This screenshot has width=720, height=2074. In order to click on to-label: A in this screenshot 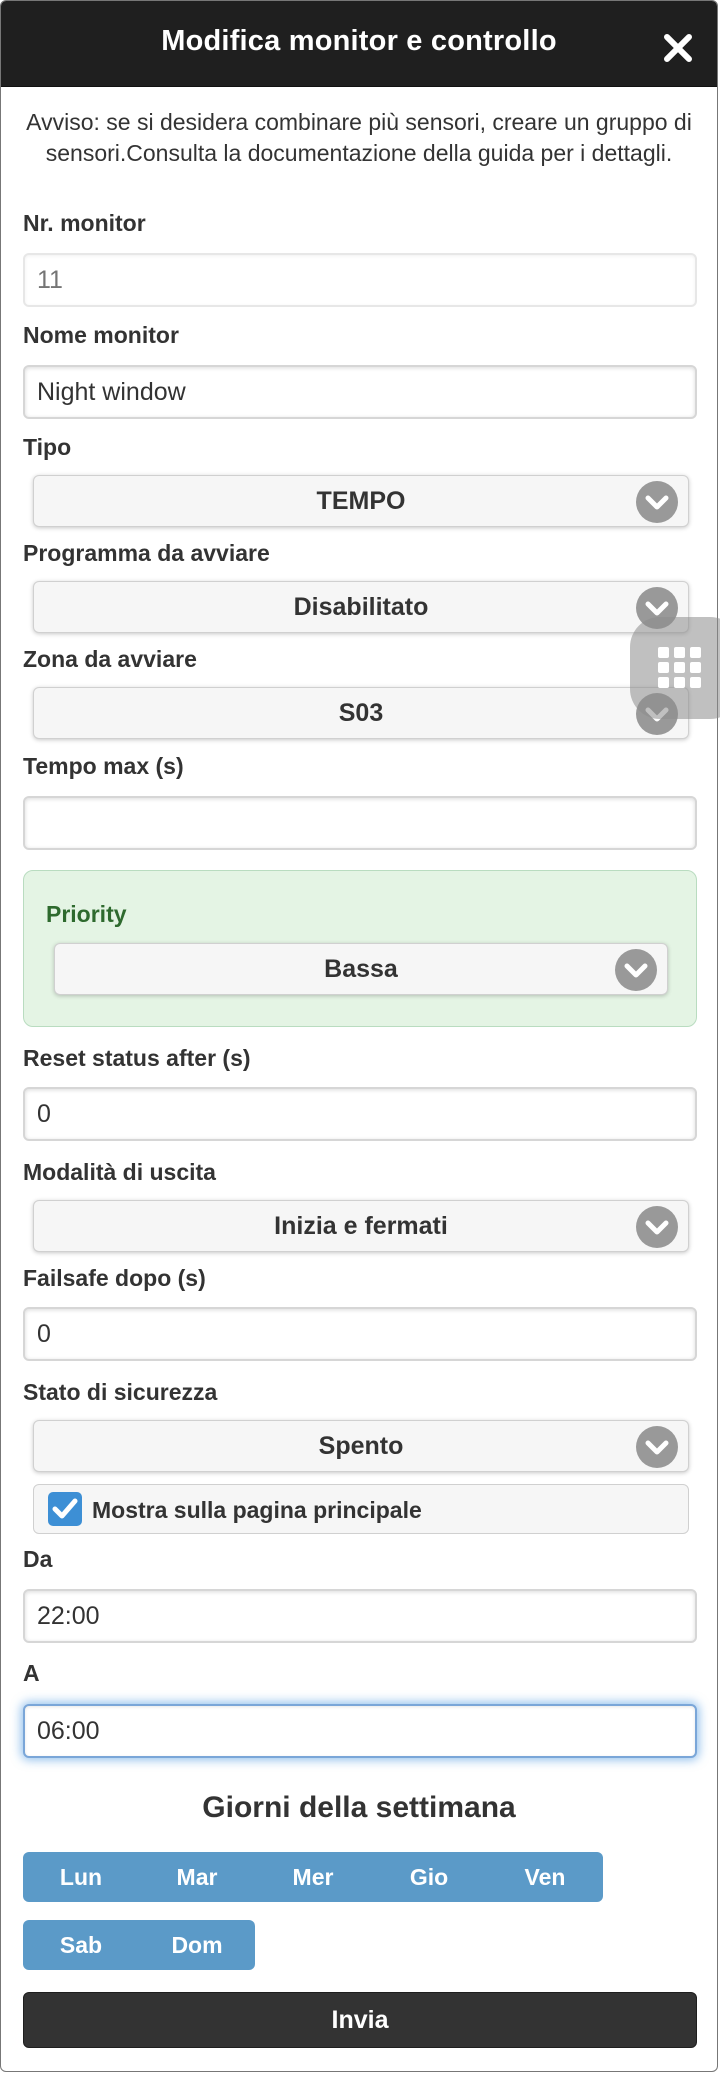, I will do `click(31, 1673)`.